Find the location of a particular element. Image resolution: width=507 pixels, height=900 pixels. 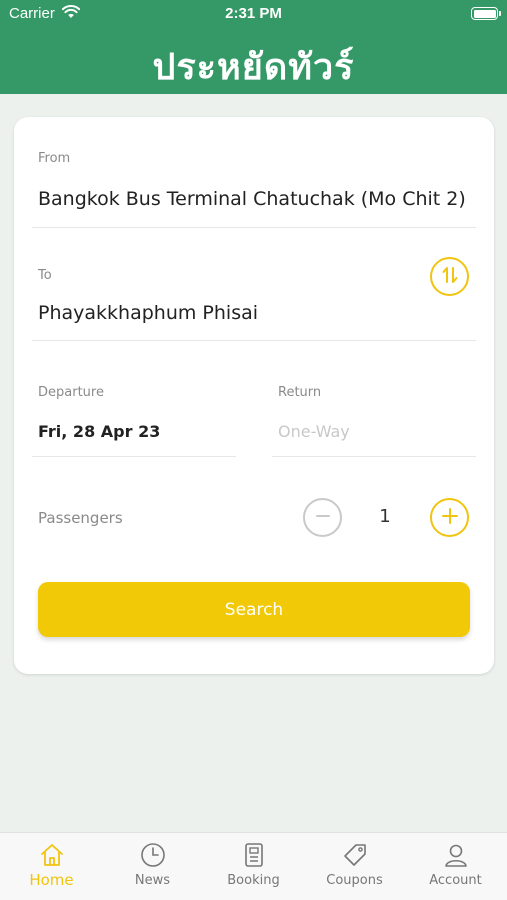

tab-account: Account is located at coordinates (455, 866).